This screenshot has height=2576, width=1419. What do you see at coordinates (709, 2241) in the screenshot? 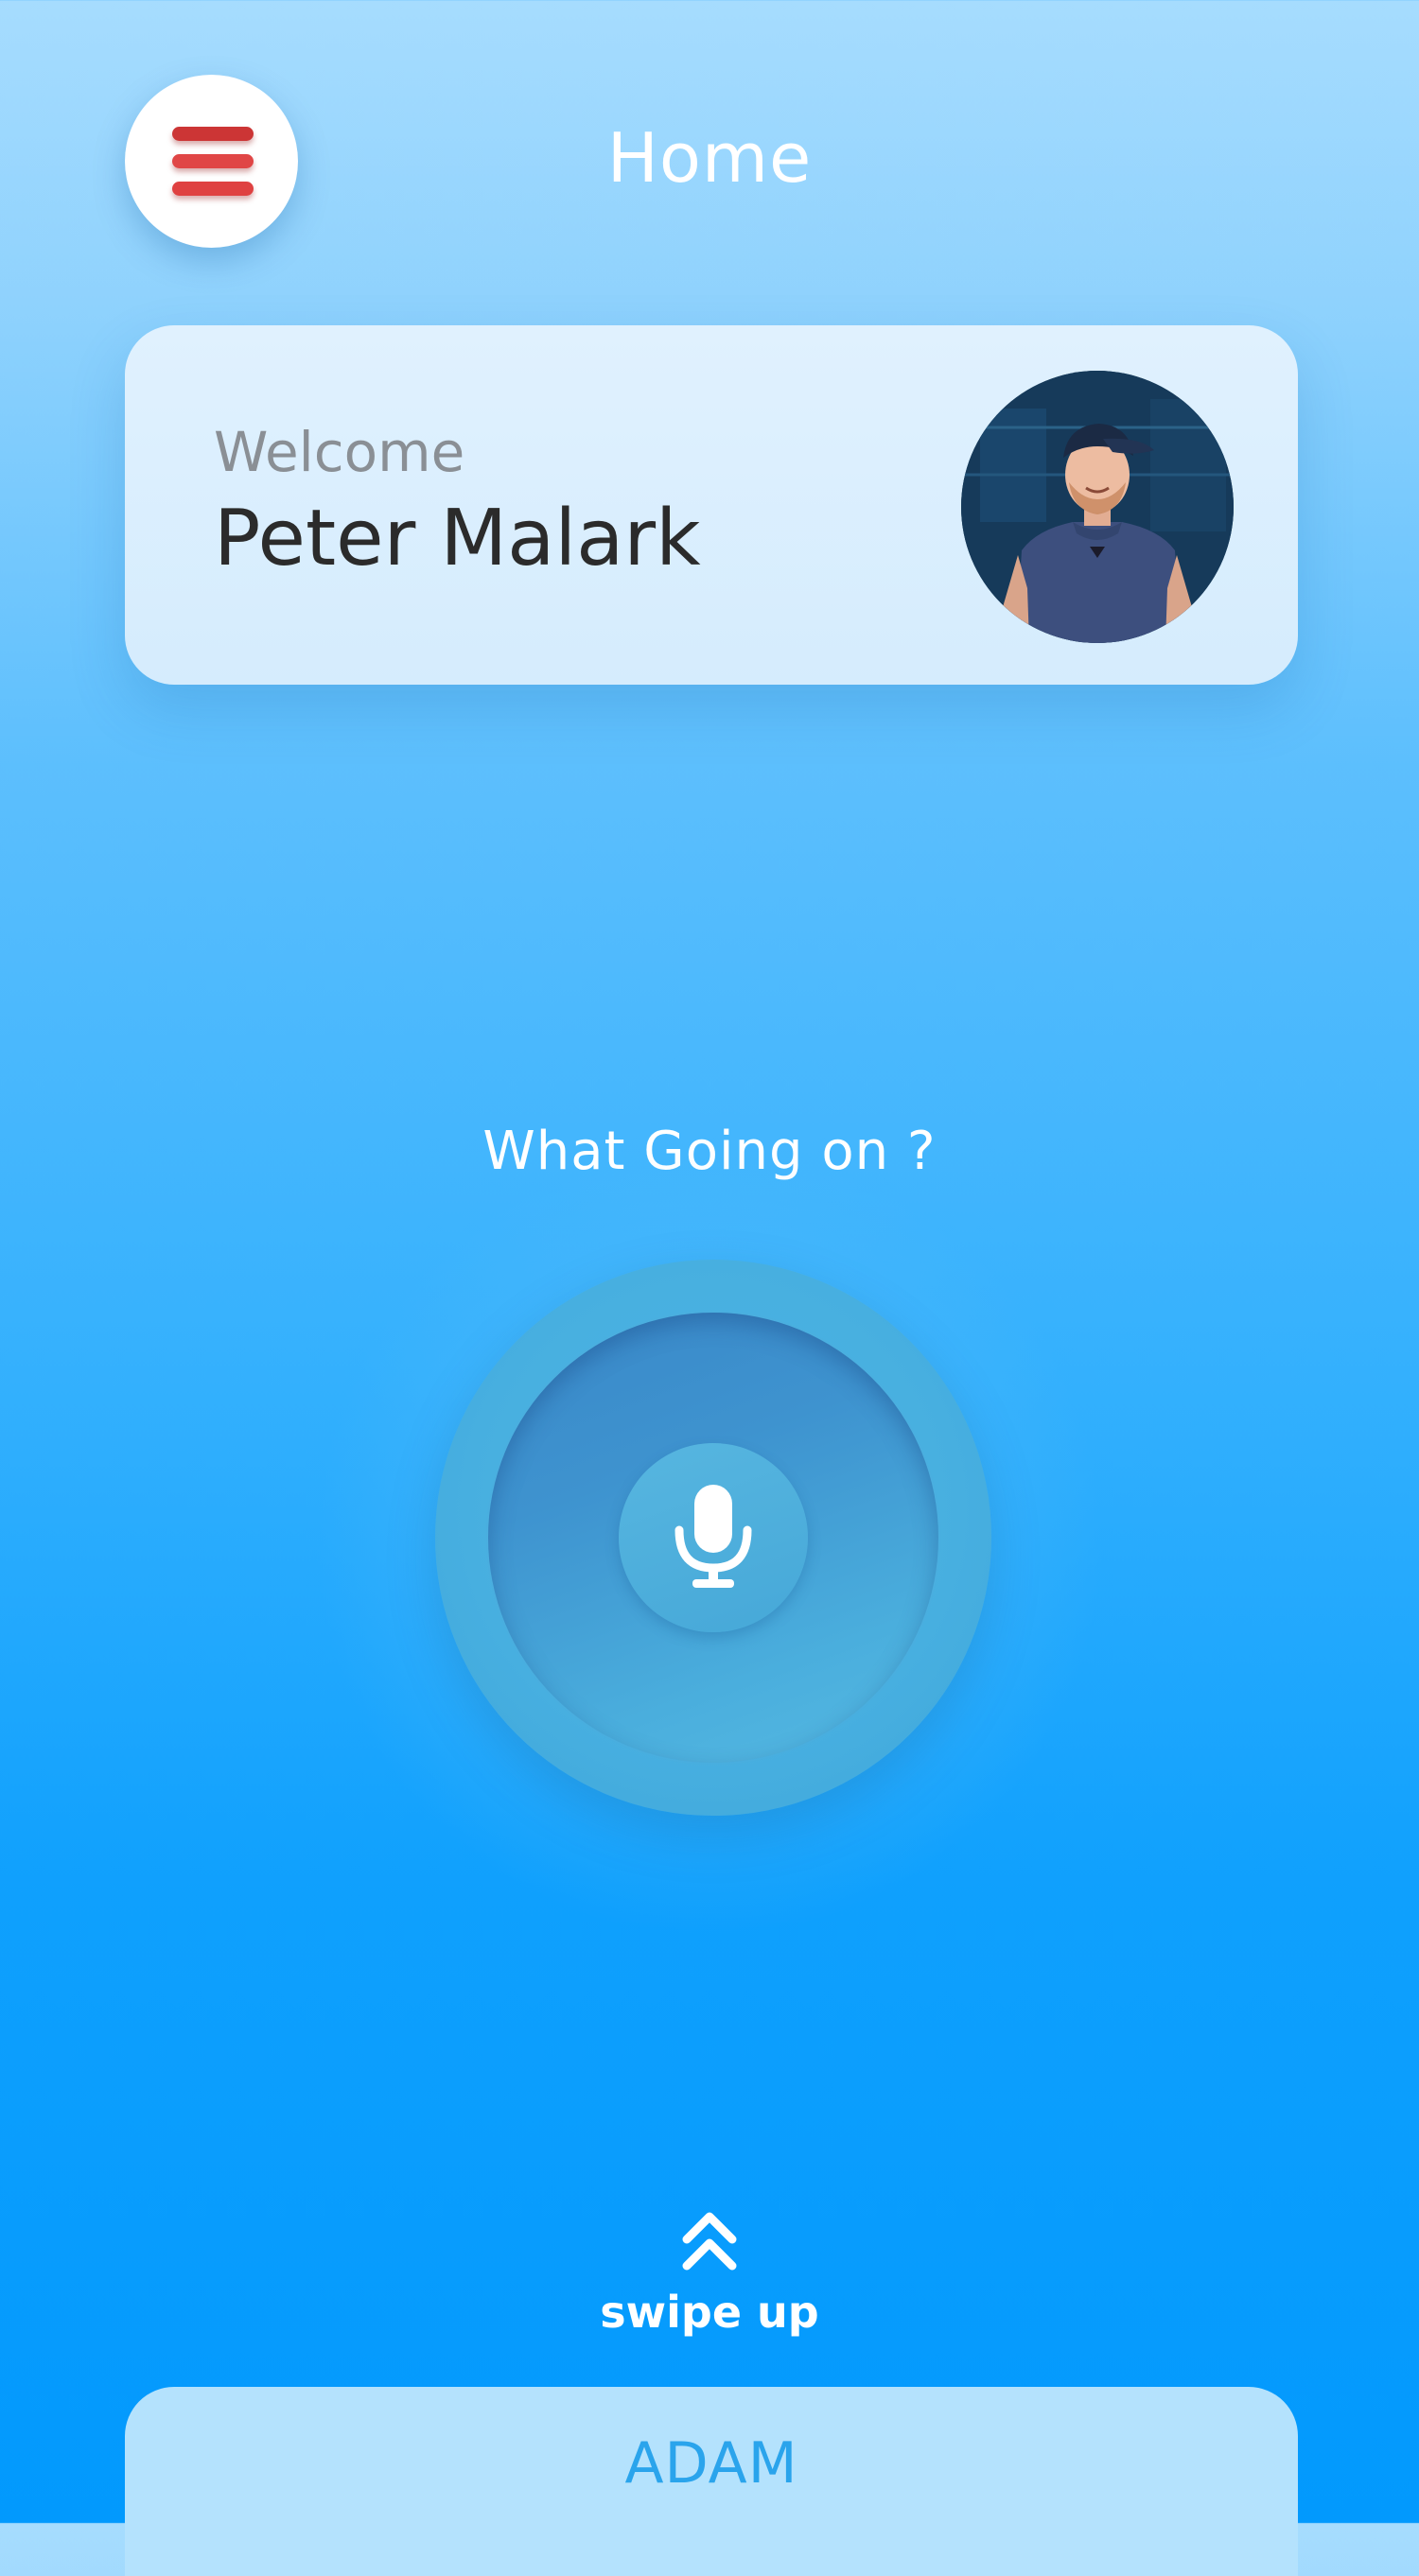
I see `double-chevron-up-icon` at bounding box center [709, 2241].